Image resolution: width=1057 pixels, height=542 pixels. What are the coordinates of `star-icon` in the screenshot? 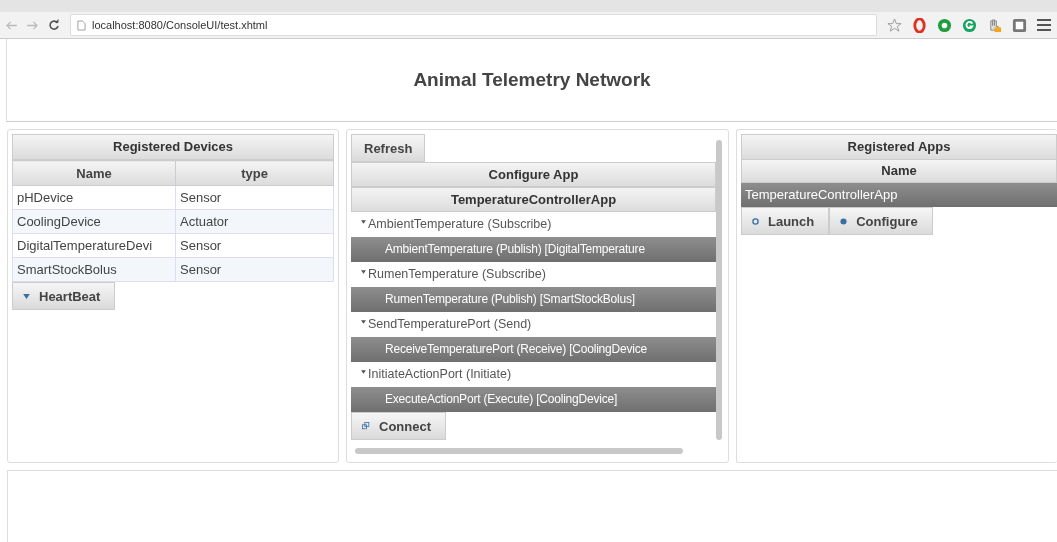 It's located at (894, 25).